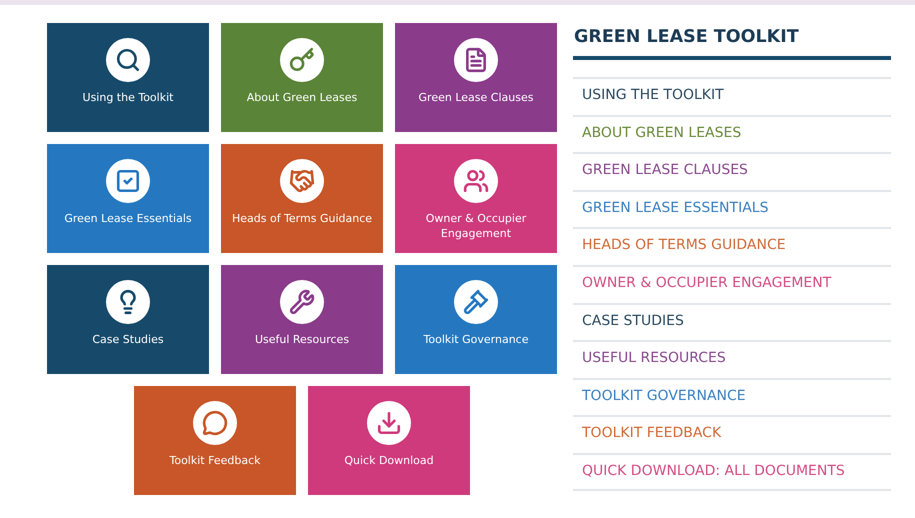 Image resolution: width=915 pixels, height=518 pixels. I want to click on toolkit-tile: Toolkit Feedback, so click(215, 440).